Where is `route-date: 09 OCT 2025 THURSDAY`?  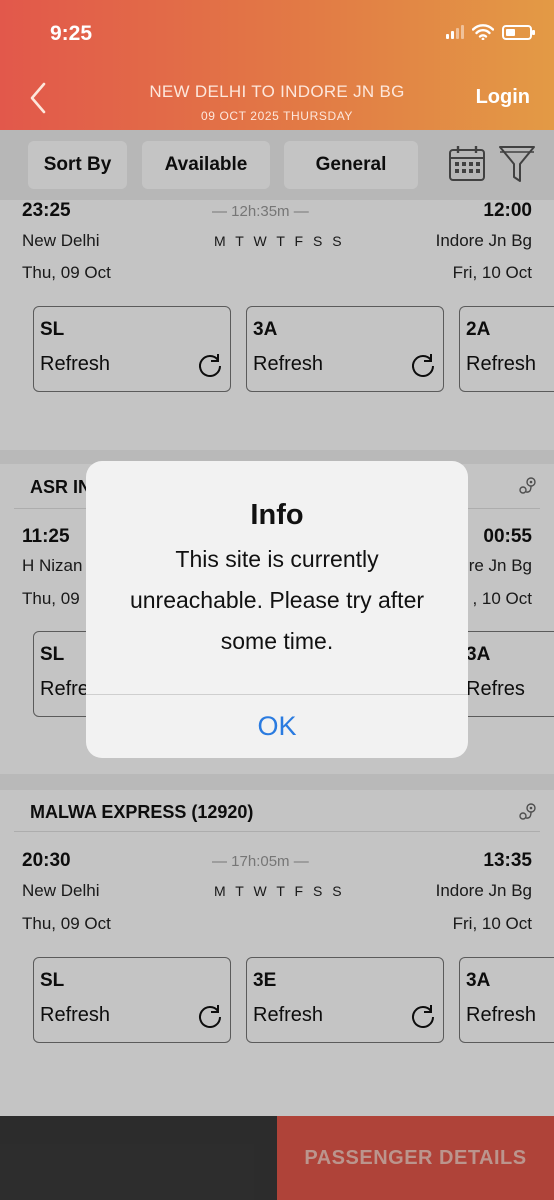
route-date: 09 OCT 2025 THURSDAY is located at coordinates (277, 116).